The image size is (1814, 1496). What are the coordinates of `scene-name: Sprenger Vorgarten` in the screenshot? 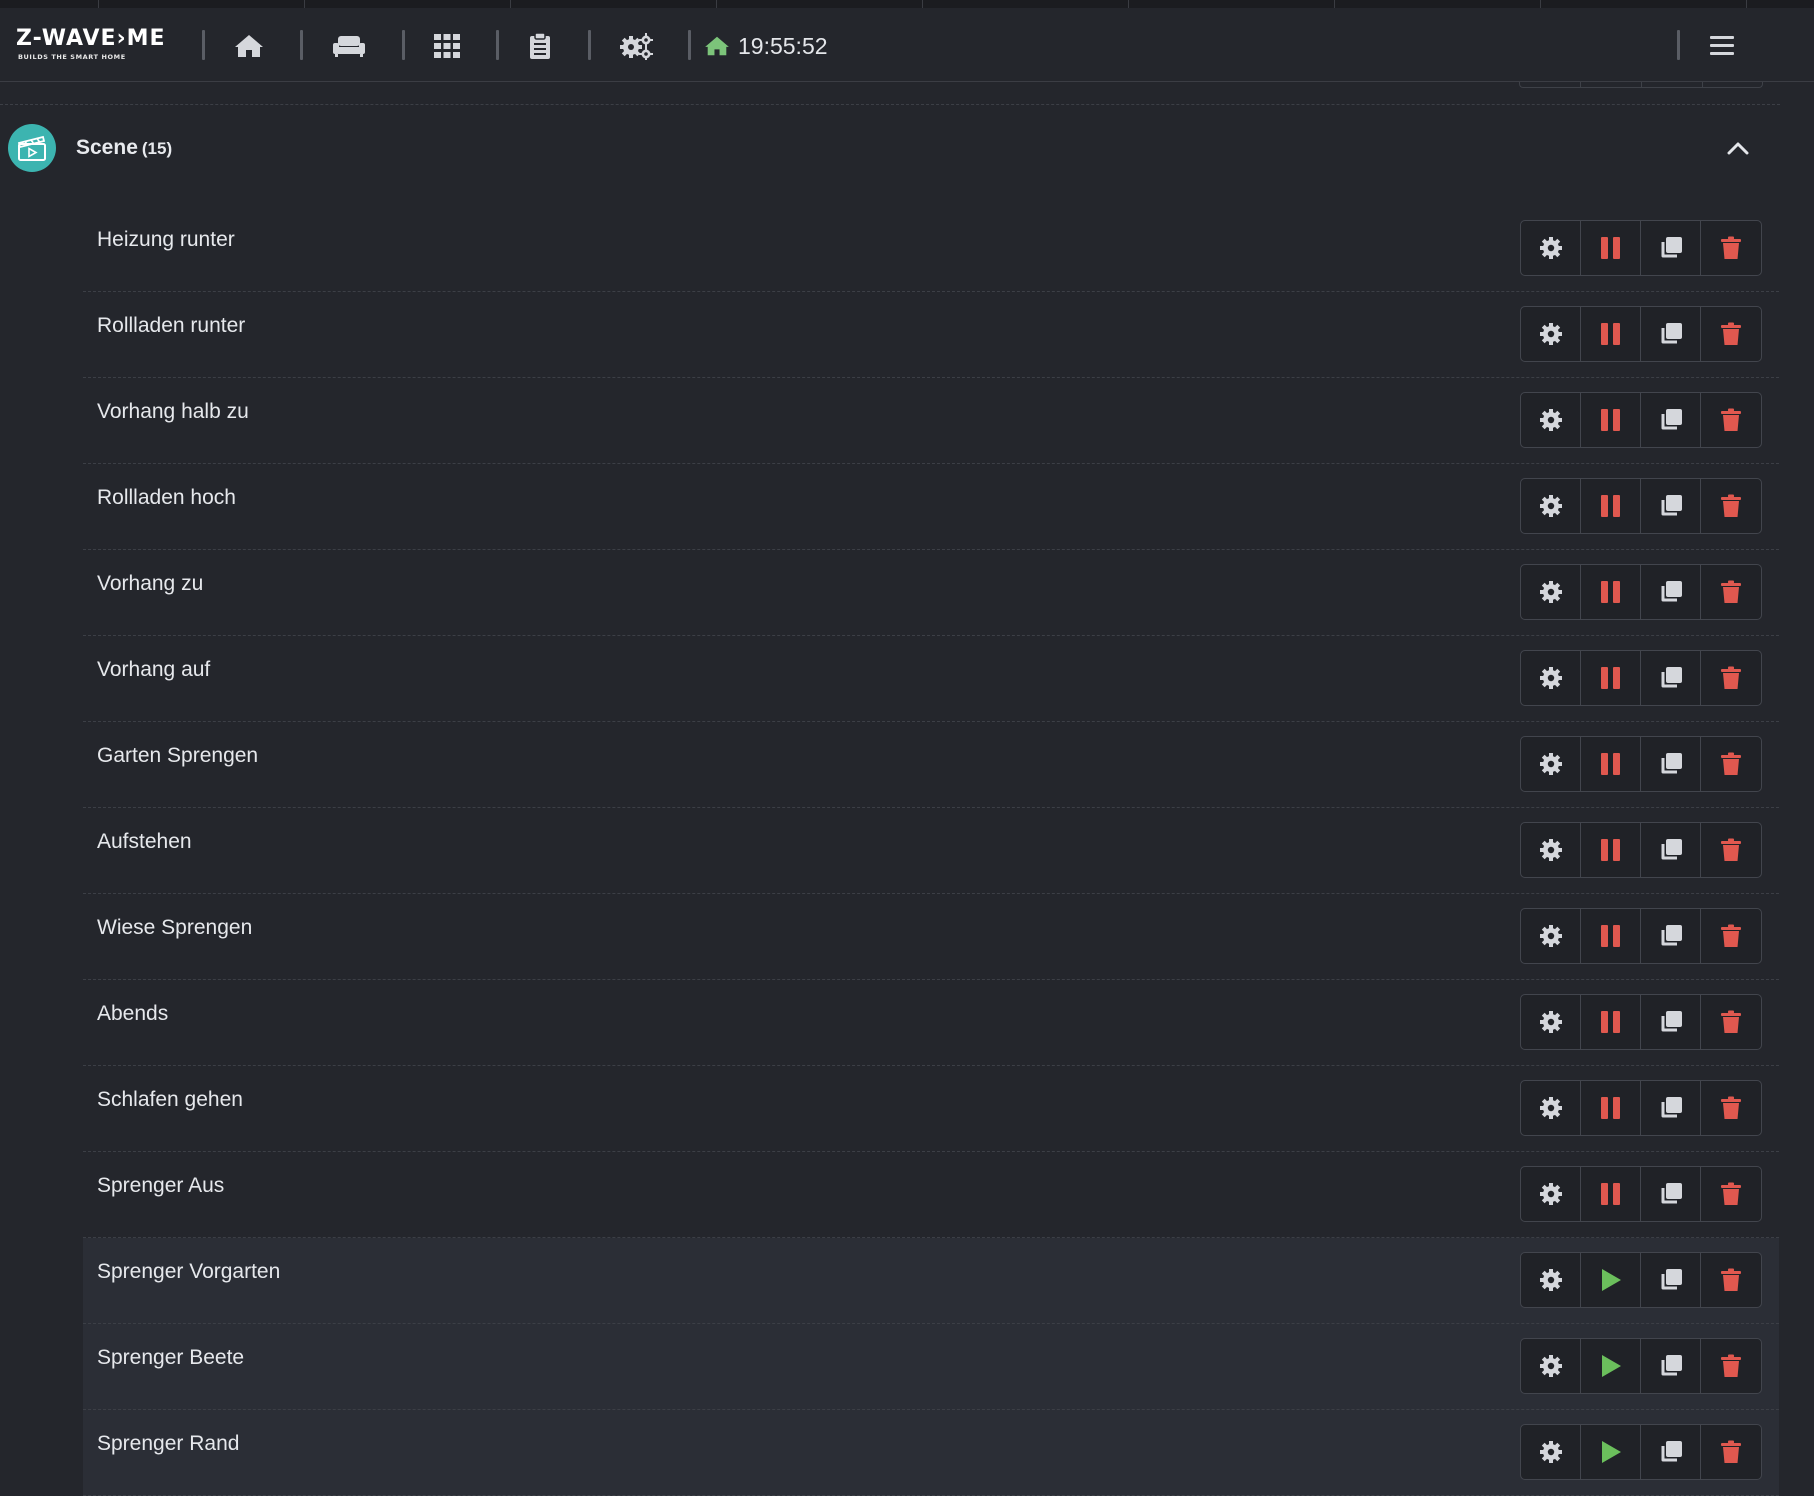 It's located at (188, 1272).